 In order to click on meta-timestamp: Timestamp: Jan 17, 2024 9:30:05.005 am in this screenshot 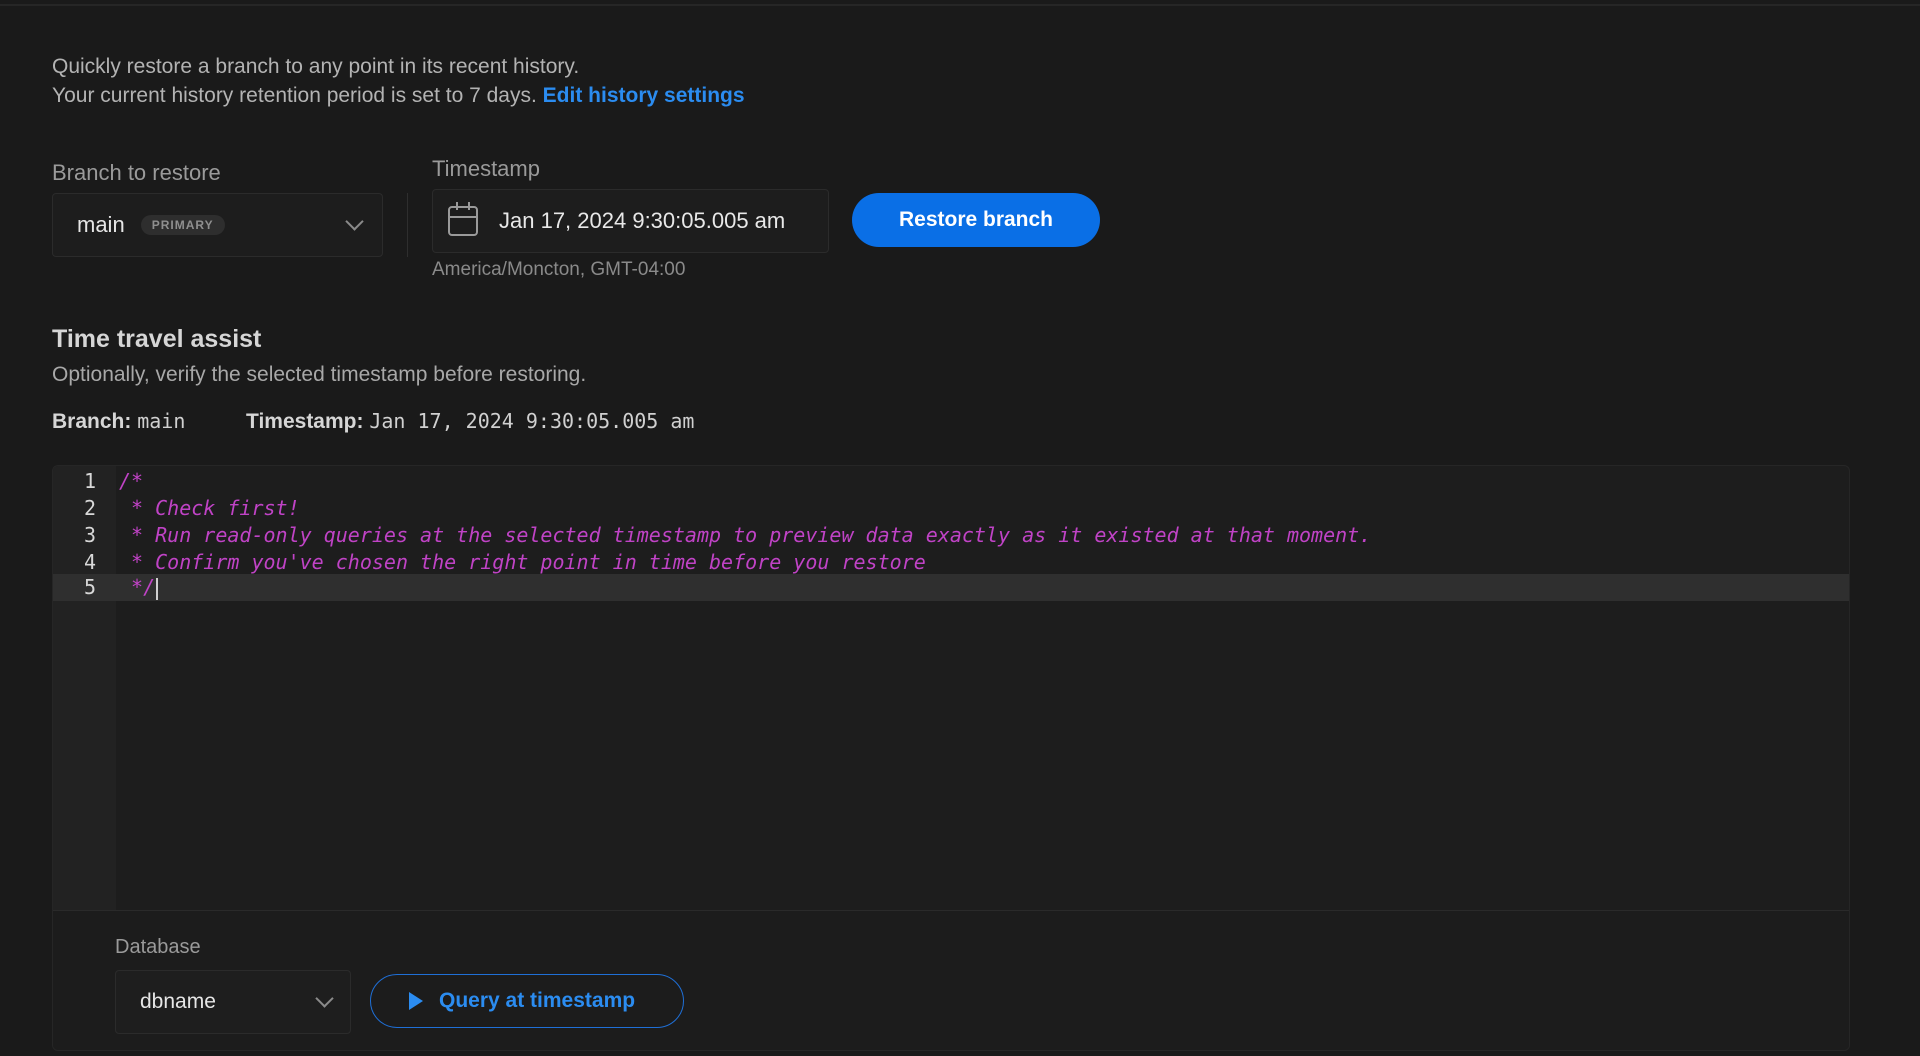, I will do `click(470, 421)`.